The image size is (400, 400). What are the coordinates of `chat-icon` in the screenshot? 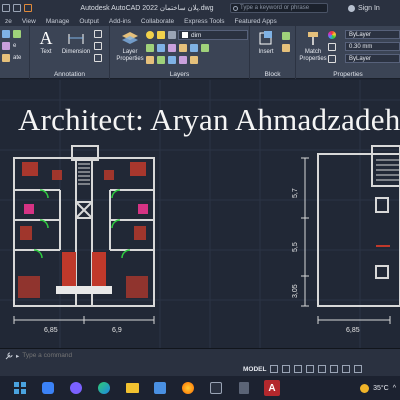 It's located at (76, 388).